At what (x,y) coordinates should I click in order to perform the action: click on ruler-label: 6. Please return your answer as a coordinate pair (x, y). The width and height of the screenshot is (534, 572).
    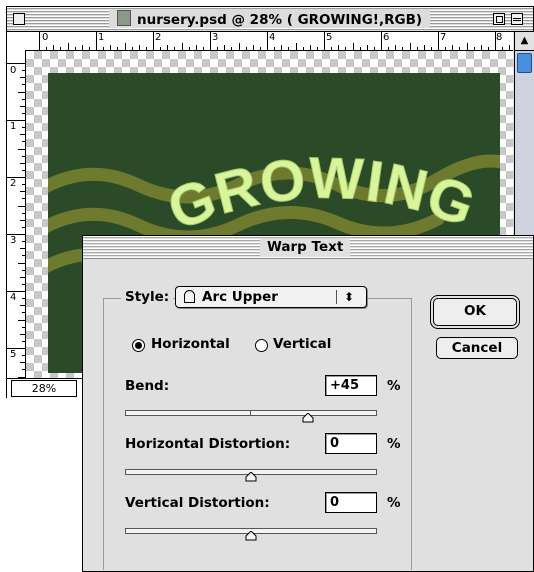
    Looking at the image, I should click on (386, 37).